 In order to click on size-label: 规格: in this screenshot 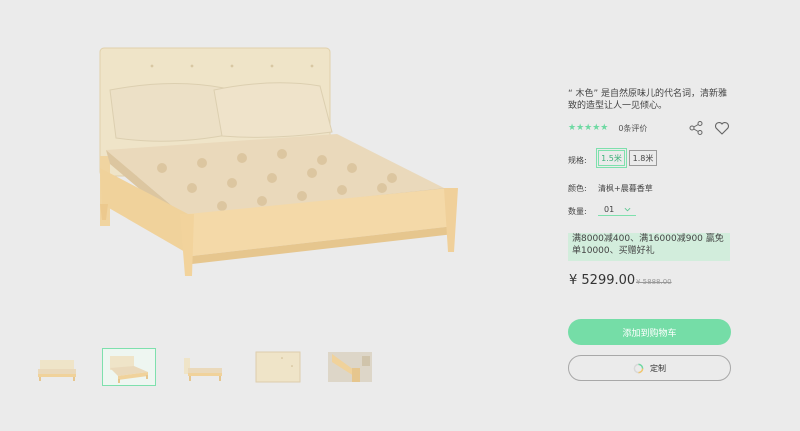, I will do `click(577, 160)`.